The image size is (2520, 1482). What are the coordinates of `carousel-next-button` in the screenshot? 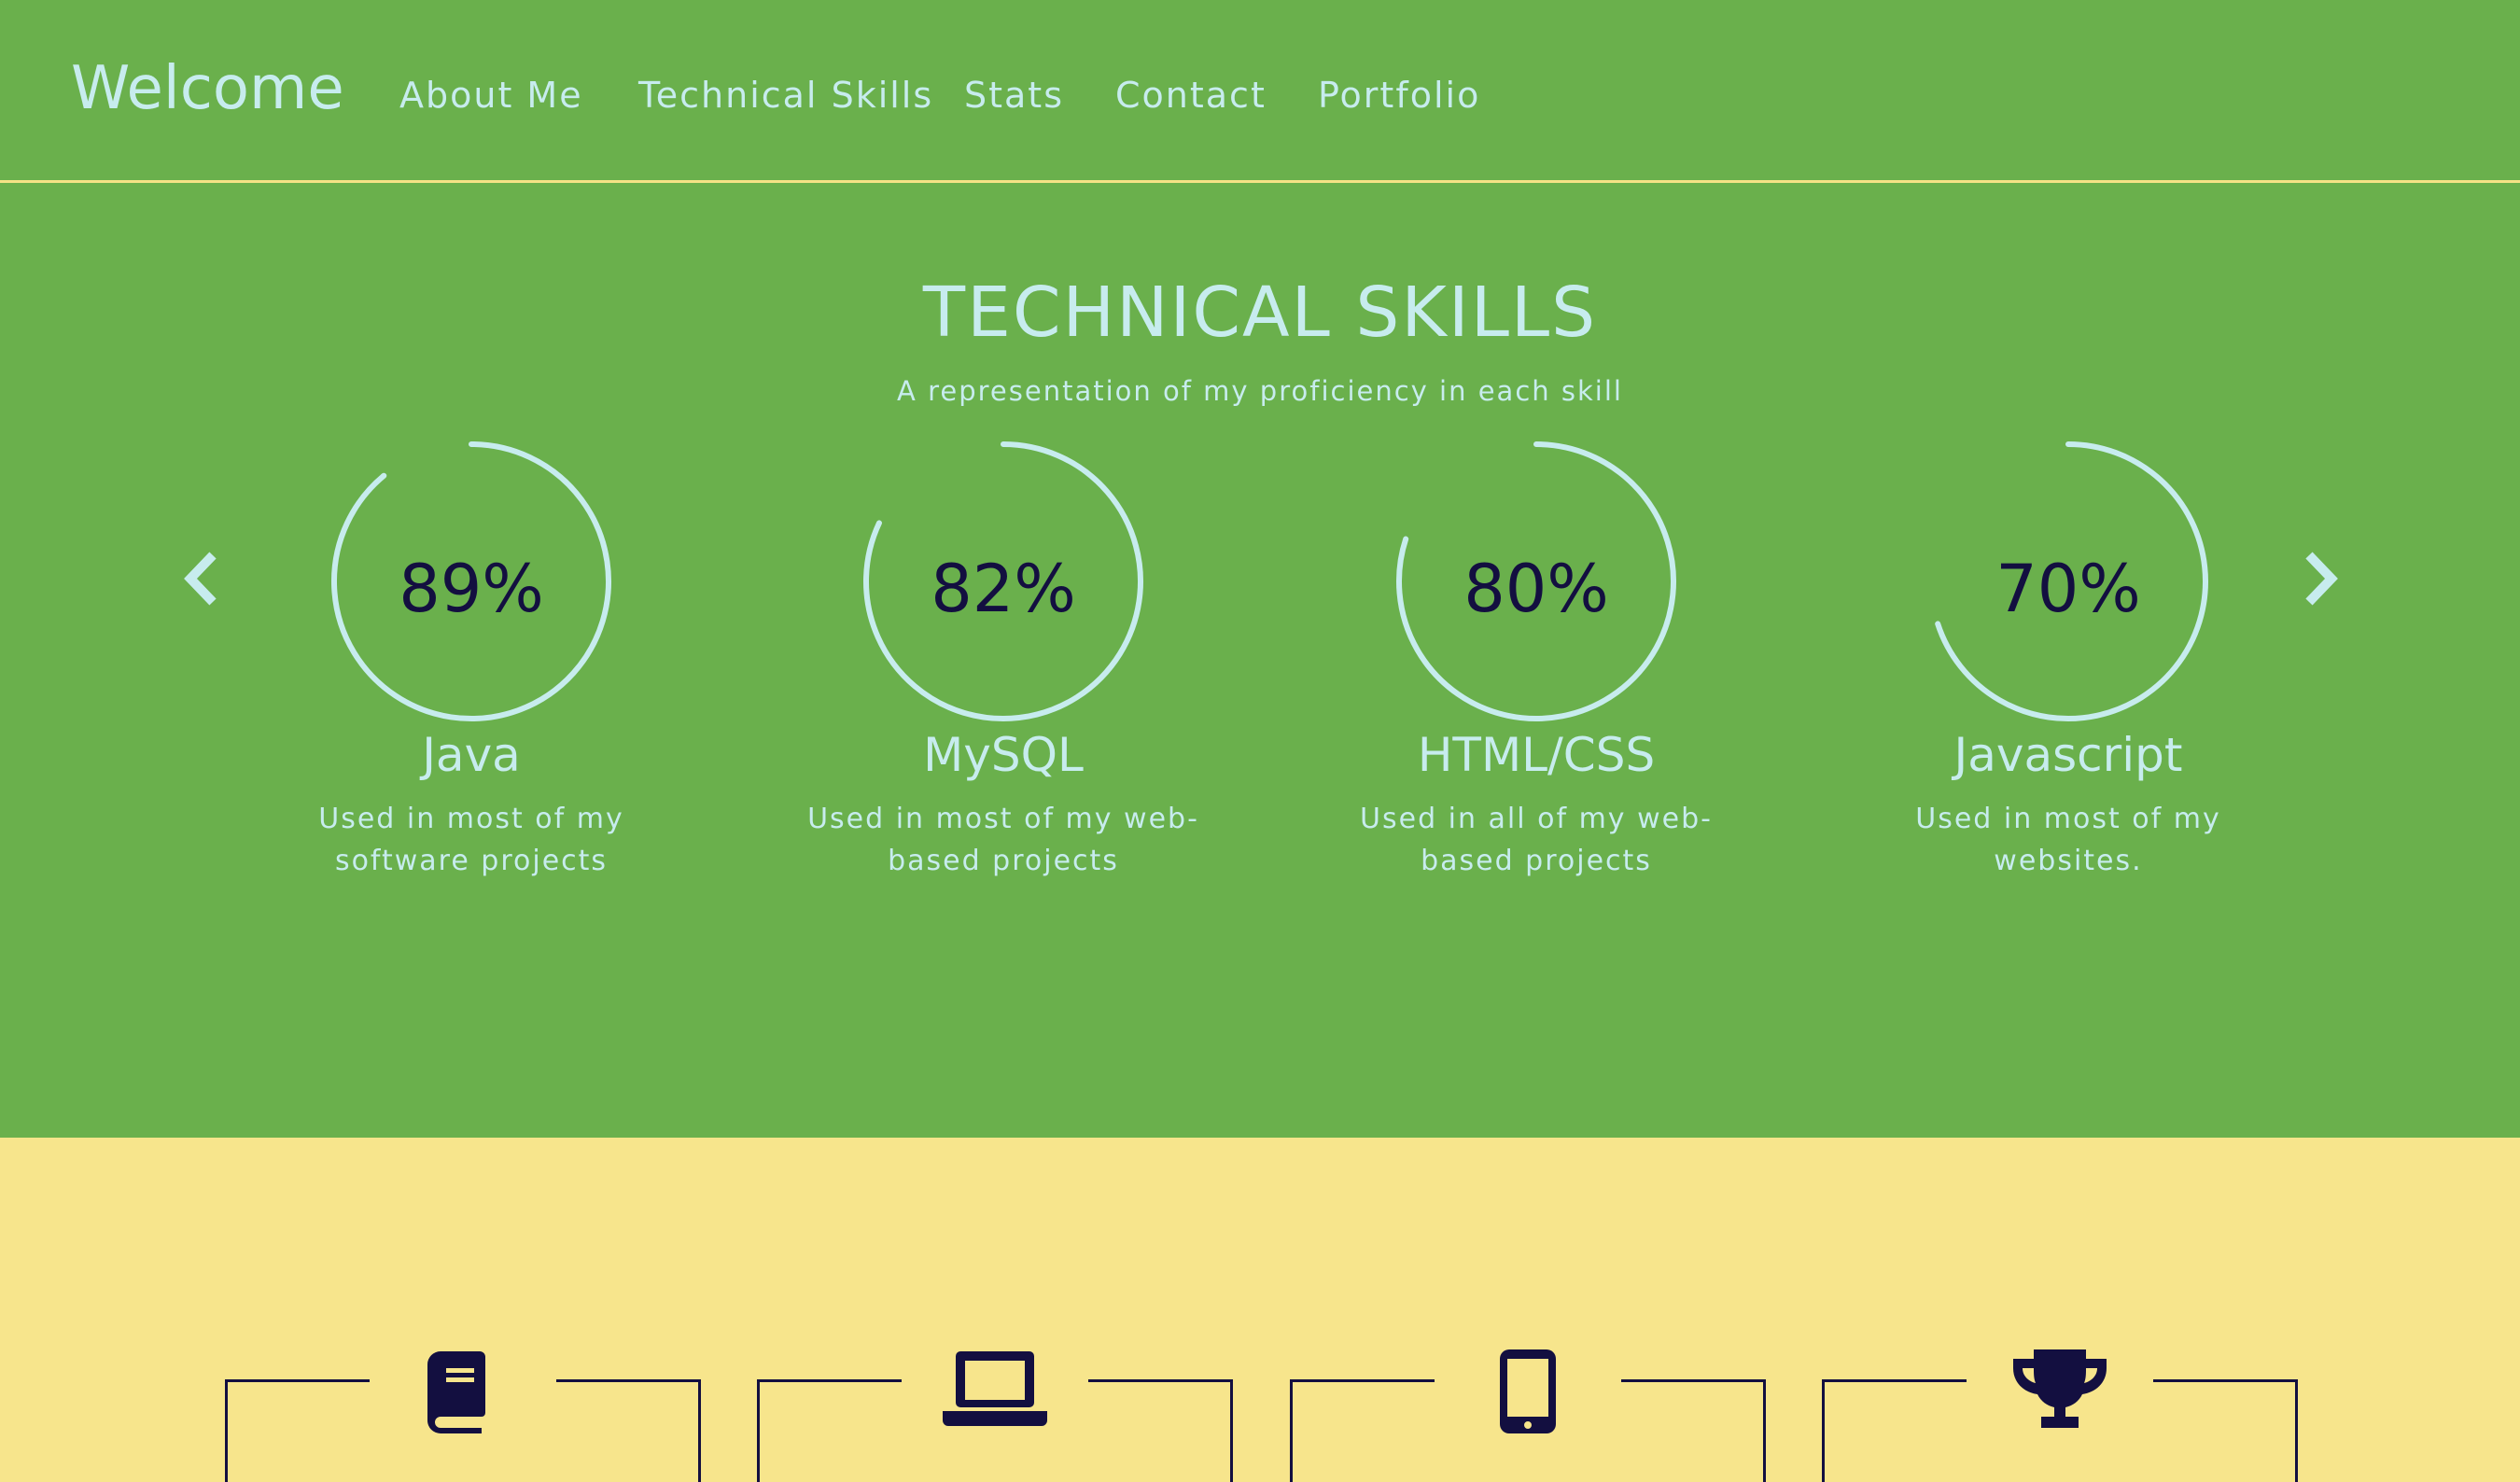 It's located at (2321, 578).